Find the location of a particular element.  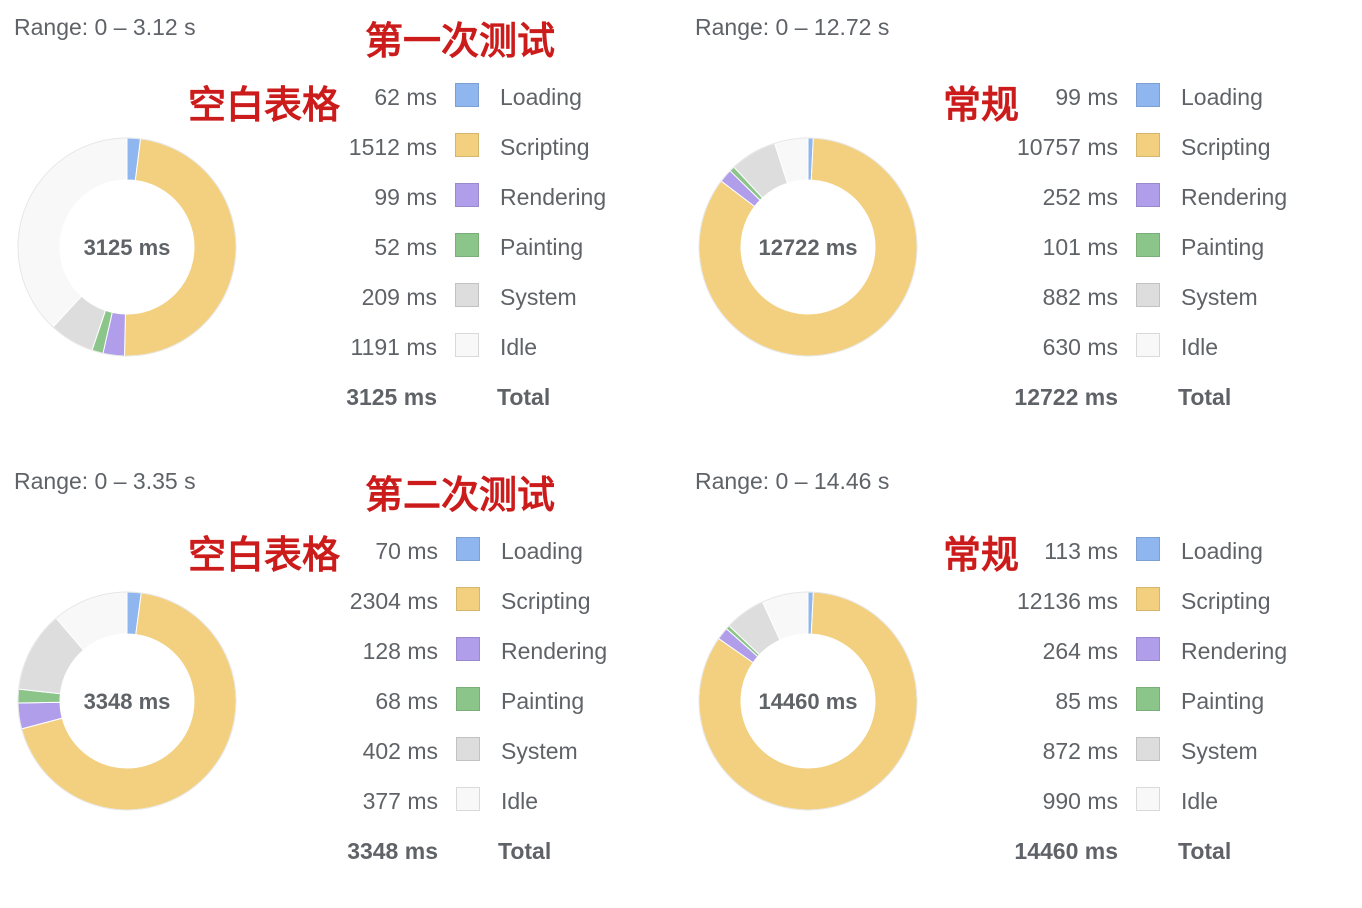

legend-row-painting: 85 ms Painting is located at coordinates (1041, 701).